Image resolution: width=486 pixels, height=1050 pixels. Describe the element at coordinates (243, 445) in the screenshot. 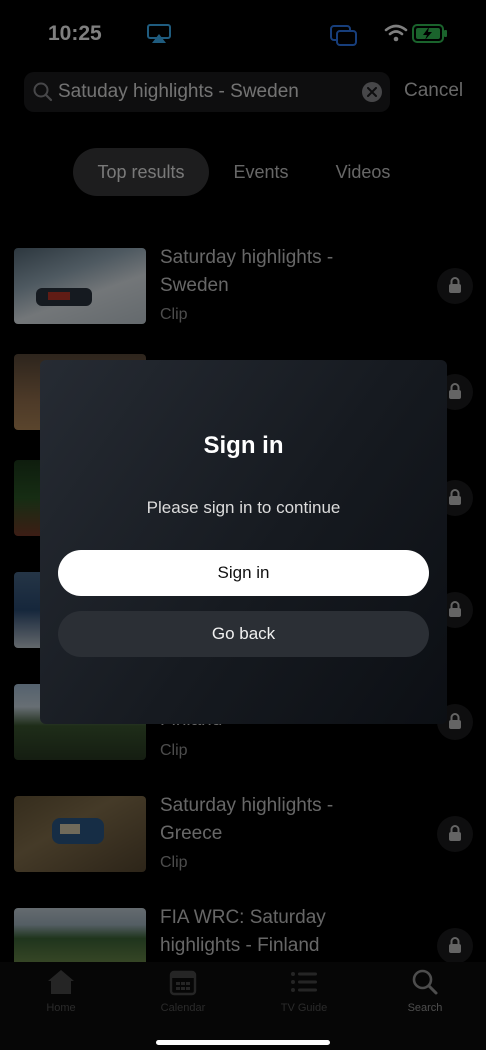

I see `dialog-title: Sign in` at that location.